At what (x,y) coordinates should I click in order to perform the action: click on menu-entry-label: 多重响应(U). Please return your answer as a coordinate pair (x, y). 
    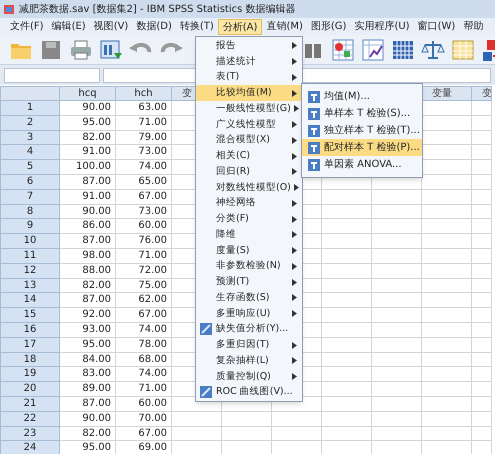
    Looking at the image, I should click on (243, 313).